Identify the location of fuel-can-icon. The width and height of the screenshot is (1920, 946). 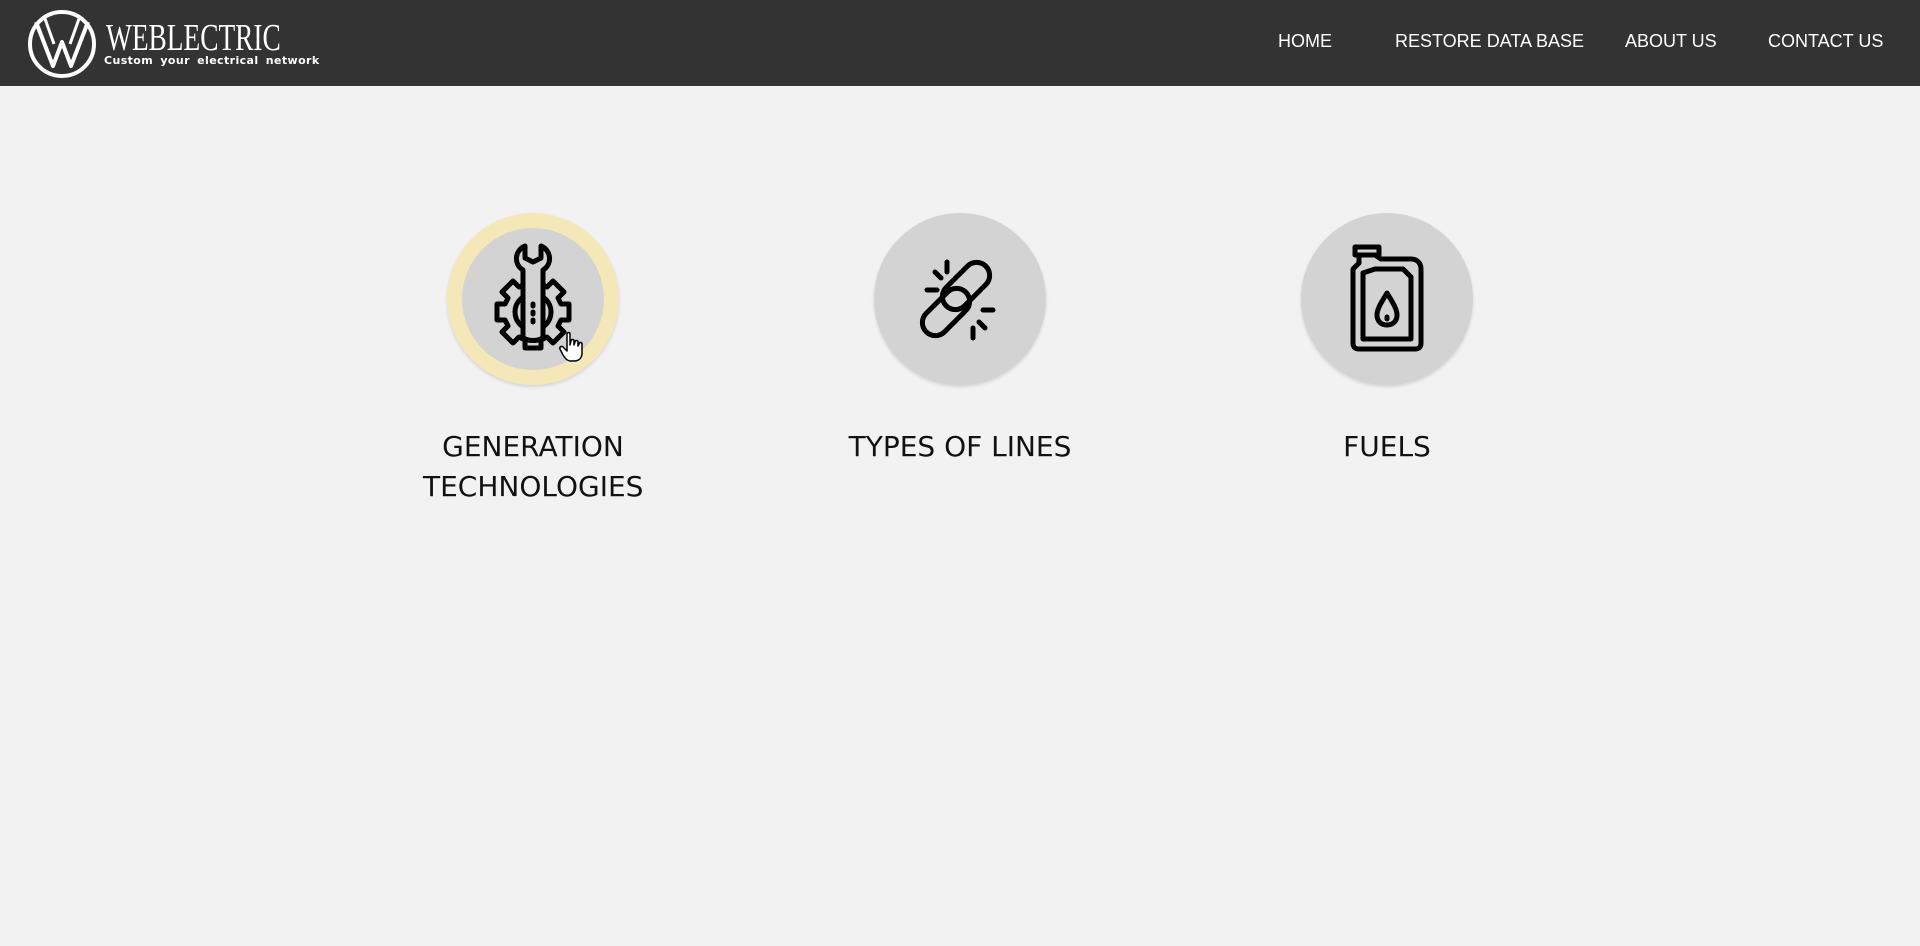
(1387, 298).